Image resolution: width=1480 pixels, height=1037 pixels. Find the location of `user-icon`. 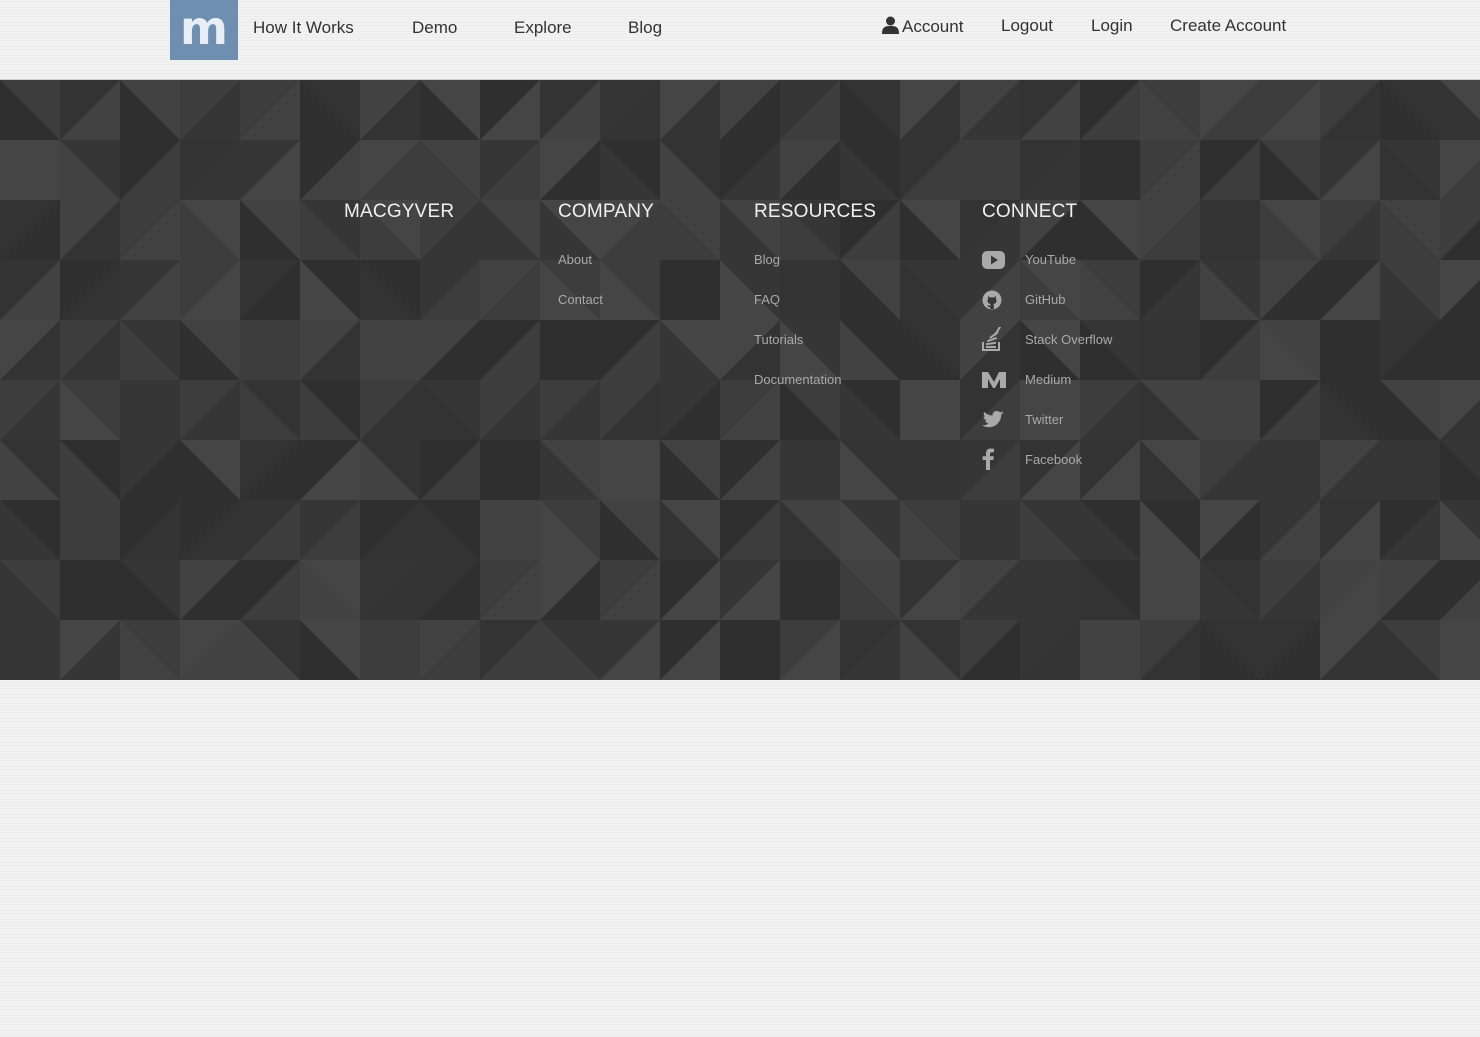

user-icon is located at coordinates (890, 27).